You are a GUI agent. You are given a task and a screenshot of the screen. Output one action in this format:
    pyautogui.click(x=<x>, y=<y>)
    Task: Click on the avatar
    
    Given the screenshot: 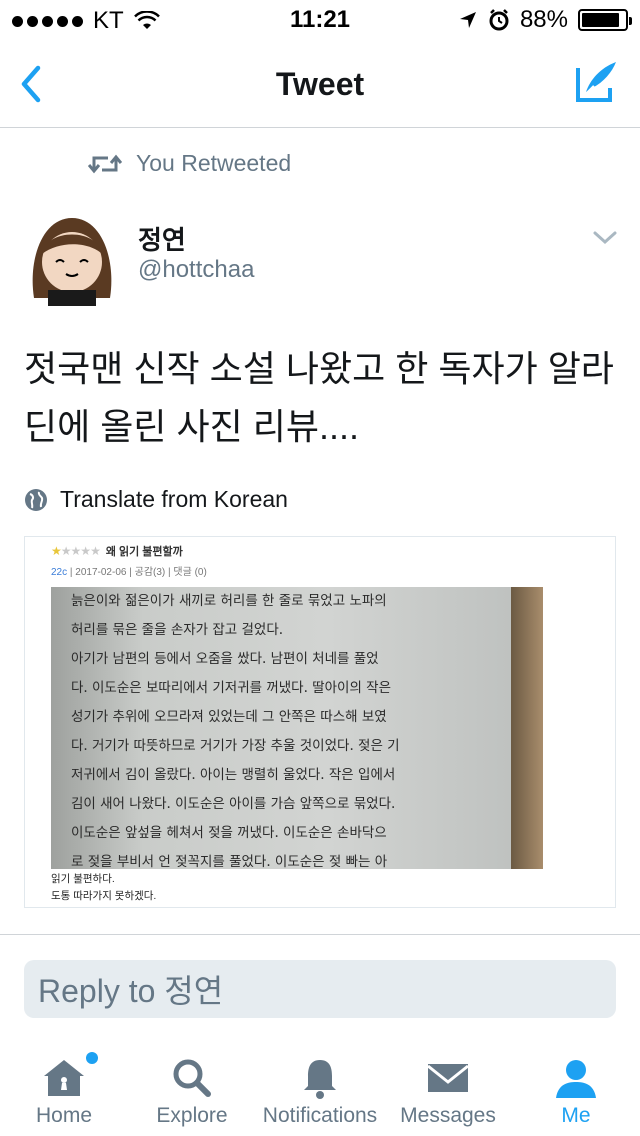 What is the action you would take?
    pyautogui.click(x=72, y=258)
    